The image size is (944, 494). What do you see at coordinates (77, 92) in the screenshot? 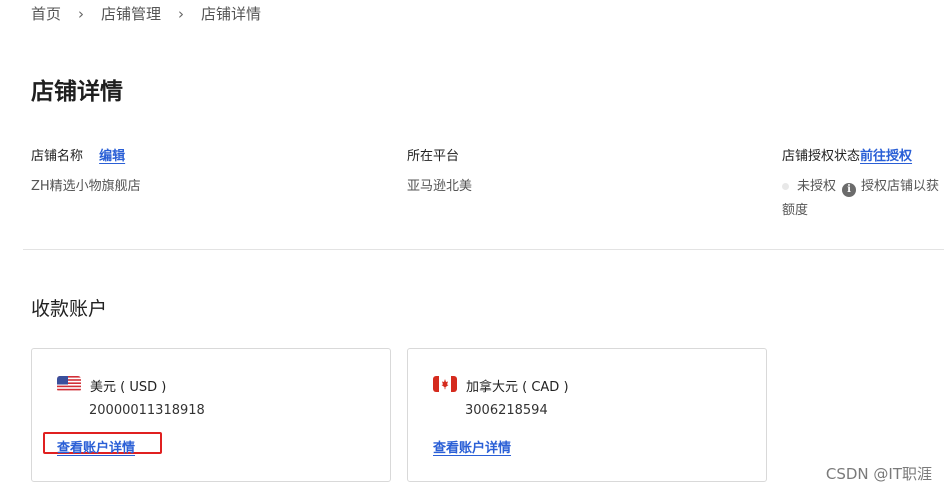
I see `page-title: 店铺详情` at bounding box center [77, 92].